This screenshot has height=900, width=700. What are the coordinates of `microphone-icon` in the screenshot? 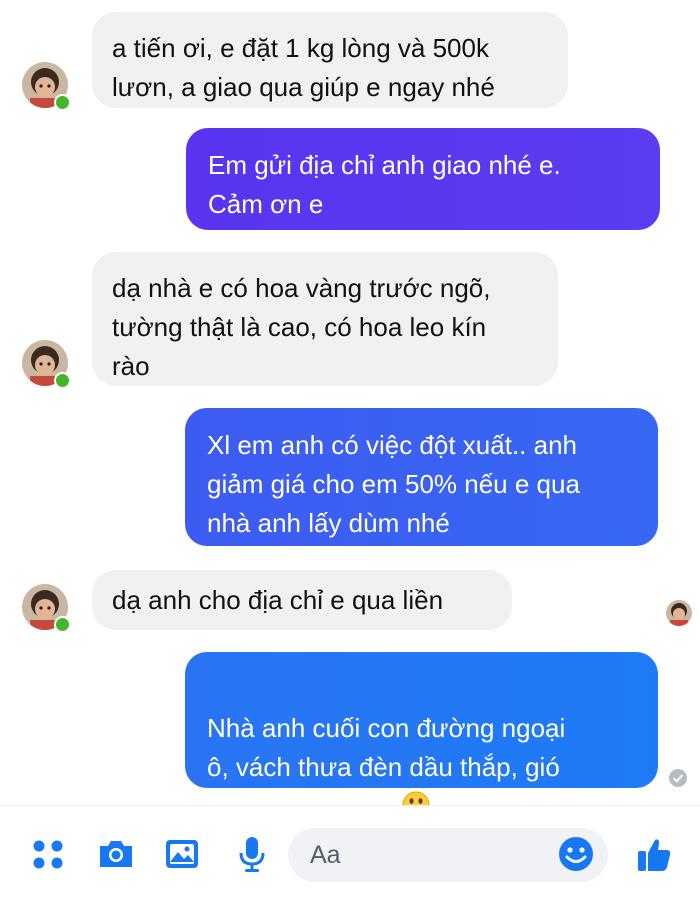 It's located at (252, 854).